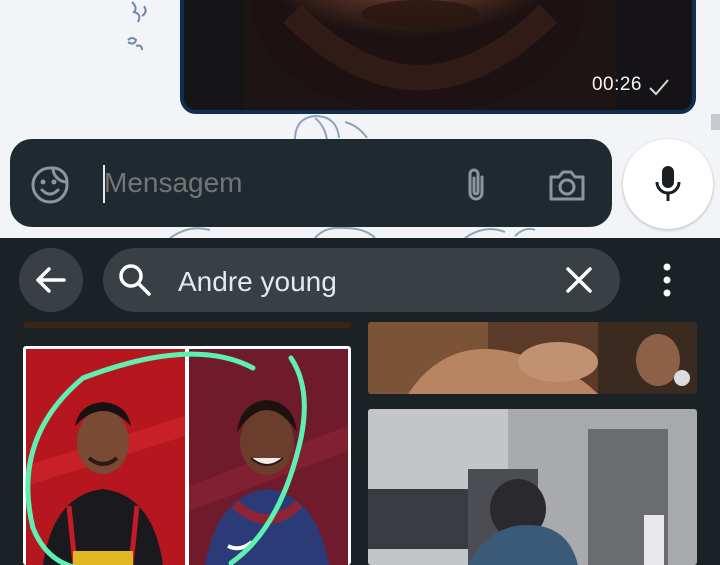  What do you see at coordinates (715, 122) in the screenshot?
I see `scrollbar-thumb` at bounding box center [715, 122].